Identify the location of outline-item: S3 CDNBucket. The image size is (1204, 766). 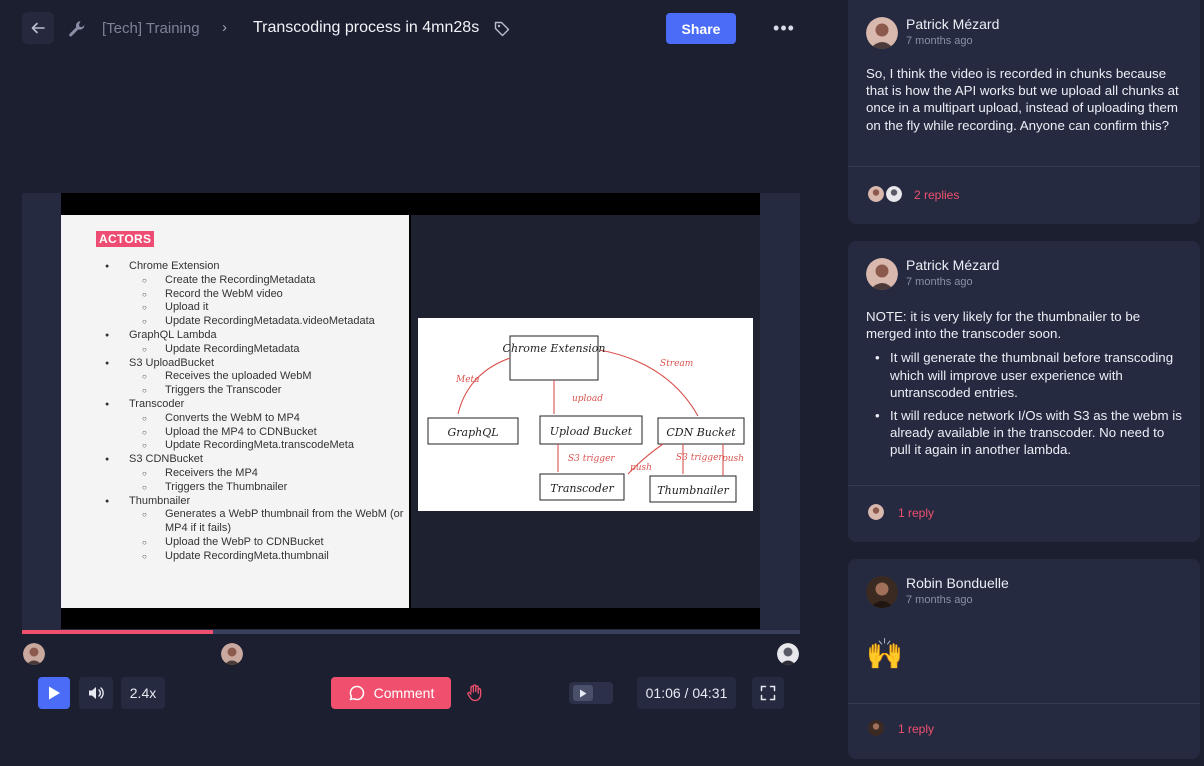
(255, 460).